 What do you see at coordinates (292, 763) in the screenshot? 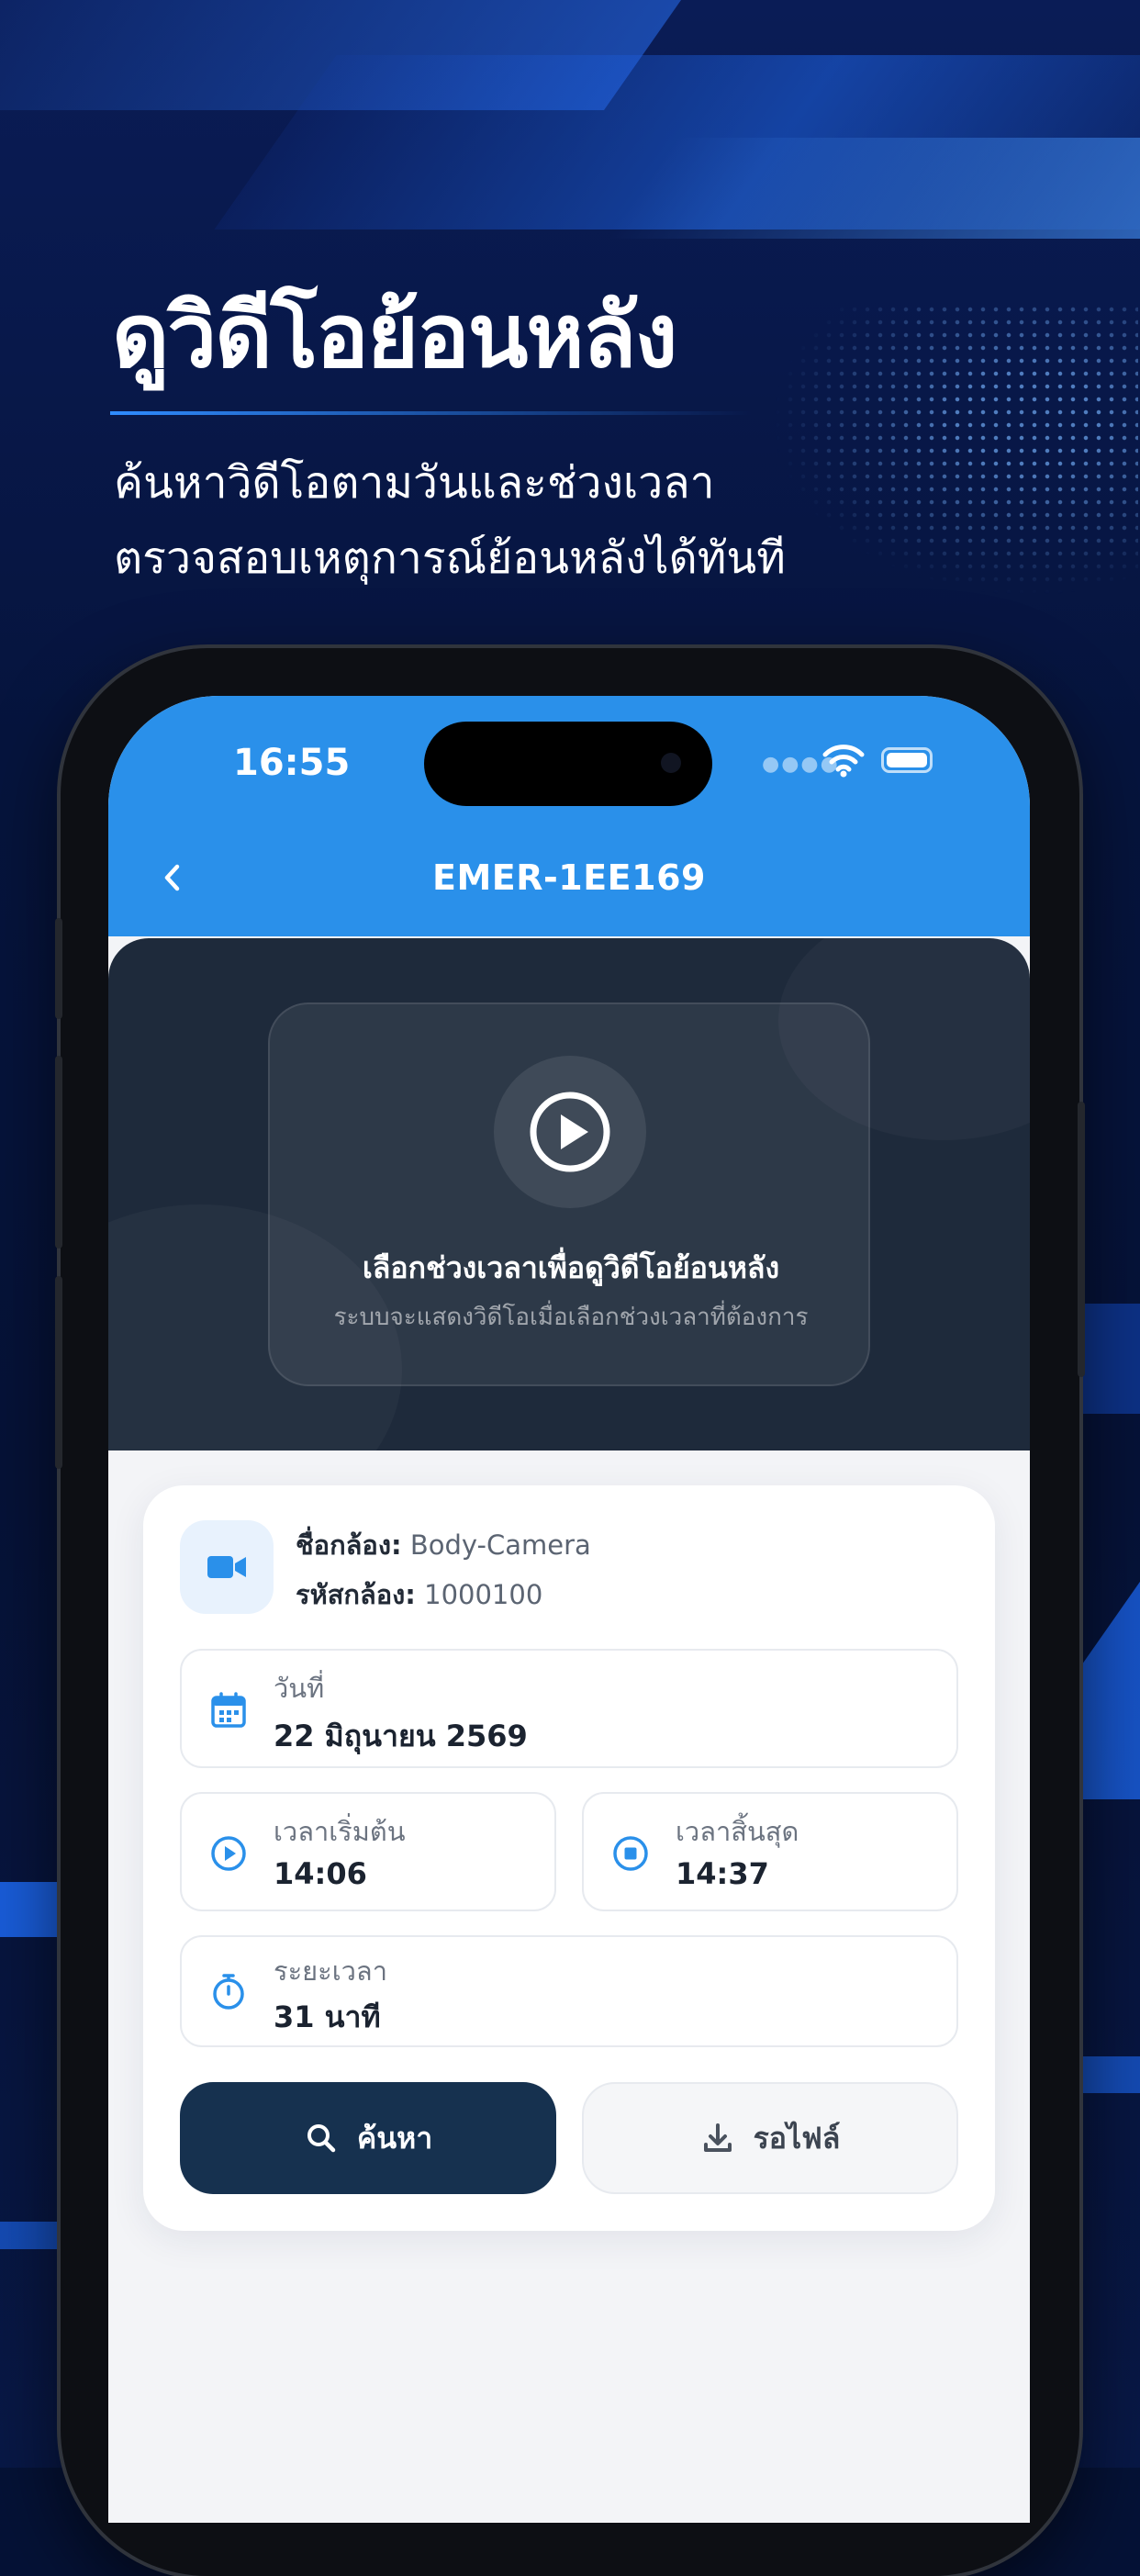
I see `status-time: 16:55` at bounding box center [292, 763].